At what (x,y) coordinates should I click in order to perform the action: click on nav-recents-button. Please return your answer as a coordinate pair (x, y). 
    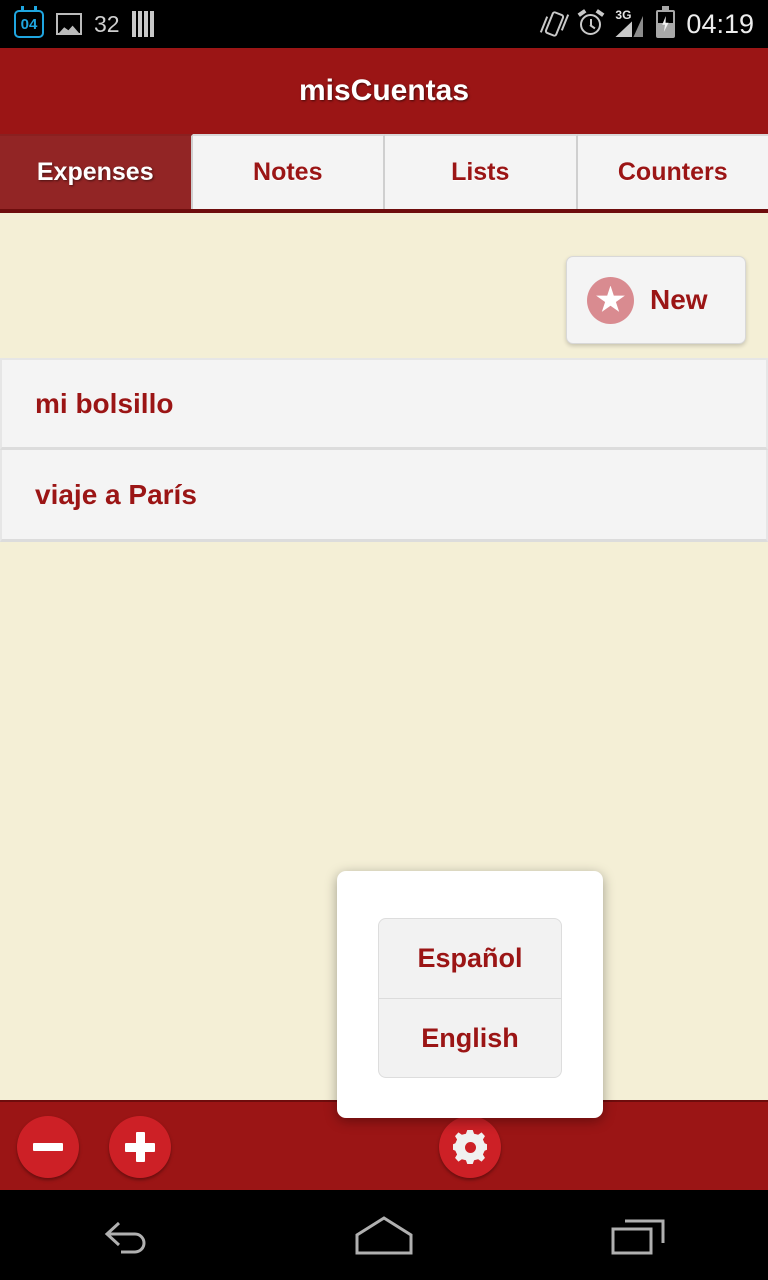
    Looking at the image, I should click on (640, 1235).